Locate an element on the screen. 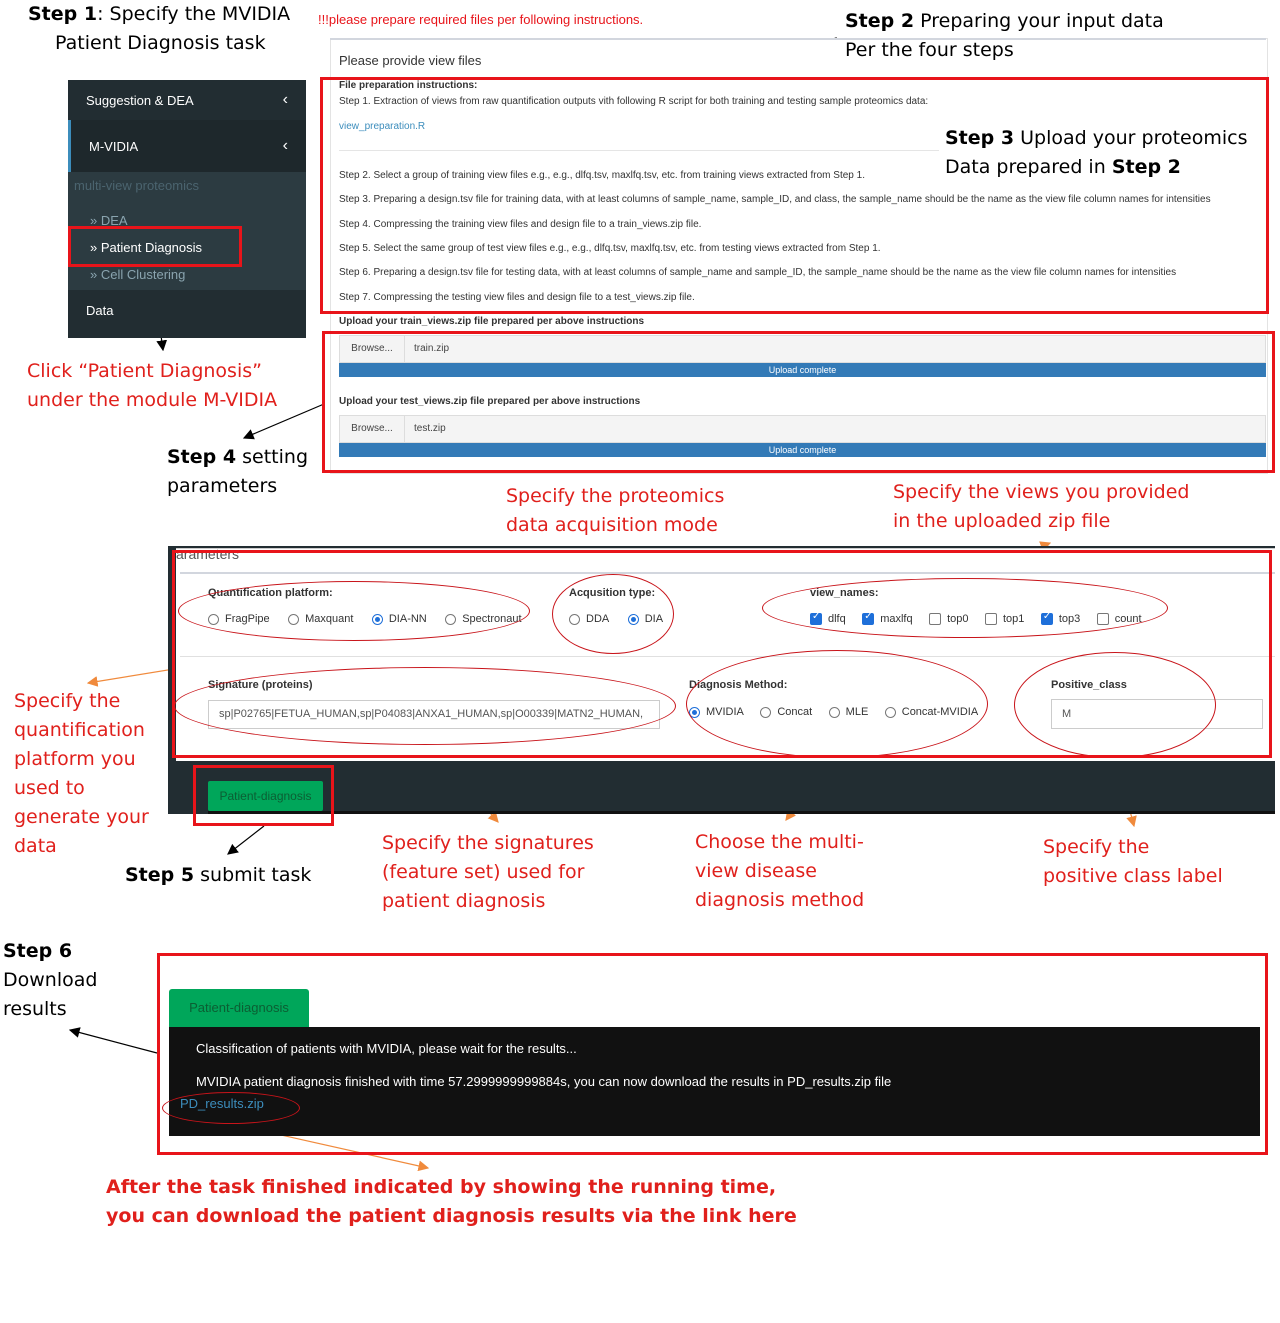 This screenshot has height=1323, width=1280. highlight-submit is located at coordinates (263, 795).